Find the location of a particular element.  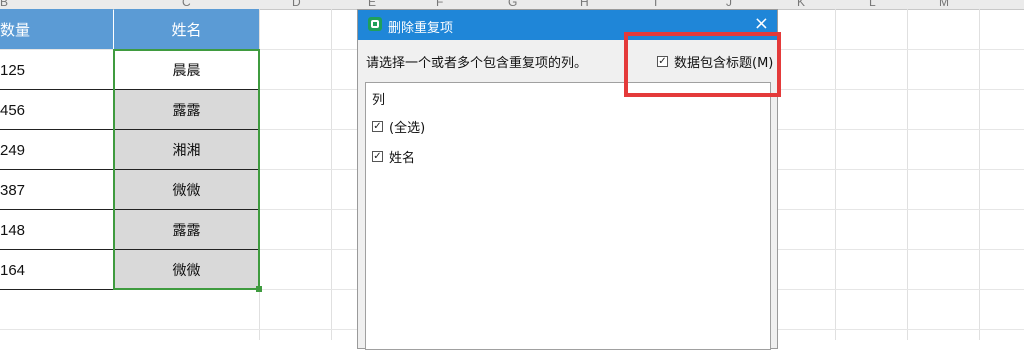

fill-handle is located at coordinates (259, 289).